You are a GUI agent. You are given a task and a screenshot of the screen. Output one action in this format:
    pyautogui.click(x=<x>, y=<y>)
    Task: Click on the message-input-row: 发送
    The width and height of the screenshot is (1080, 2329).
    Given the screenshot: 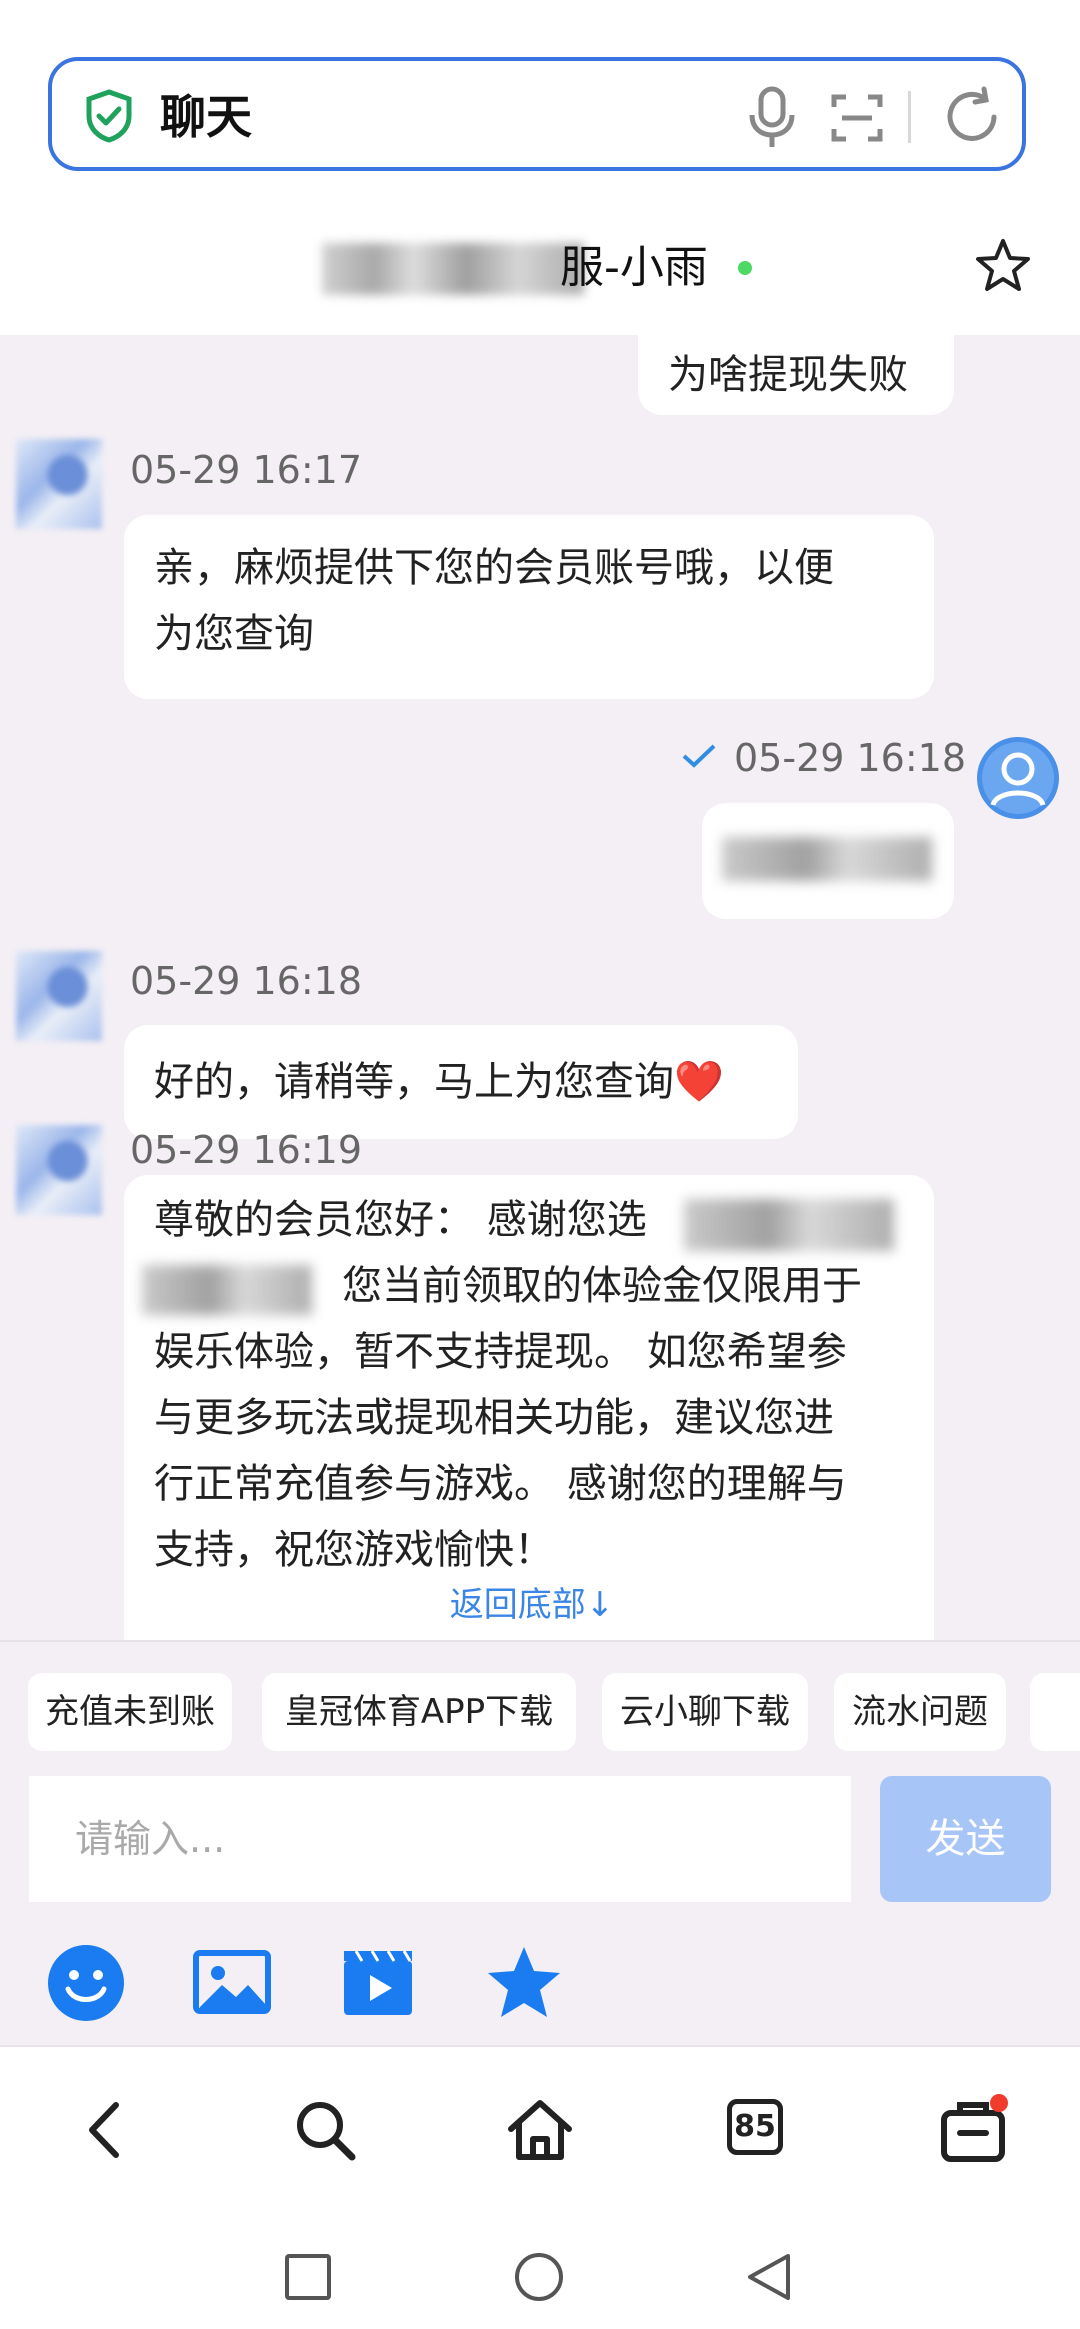 What is the action you would take?
    pyautogui.click(x=540, y=1837)
    